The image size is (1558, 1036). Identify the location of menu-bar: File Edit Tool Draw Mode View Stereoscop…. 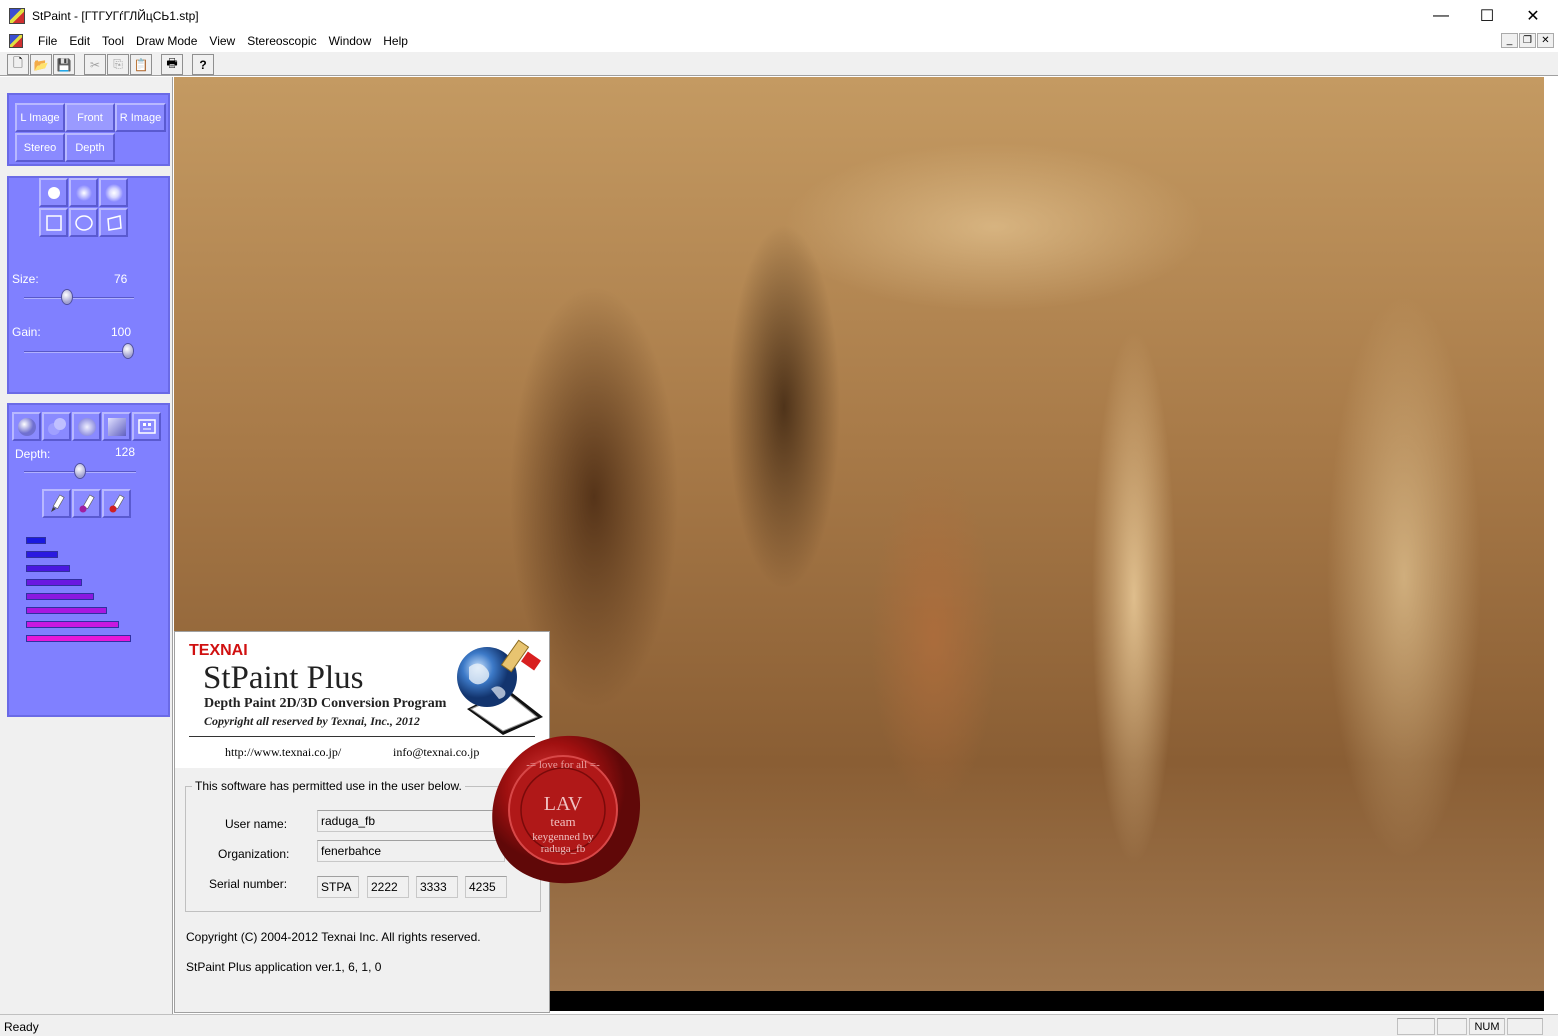
(779, 41).